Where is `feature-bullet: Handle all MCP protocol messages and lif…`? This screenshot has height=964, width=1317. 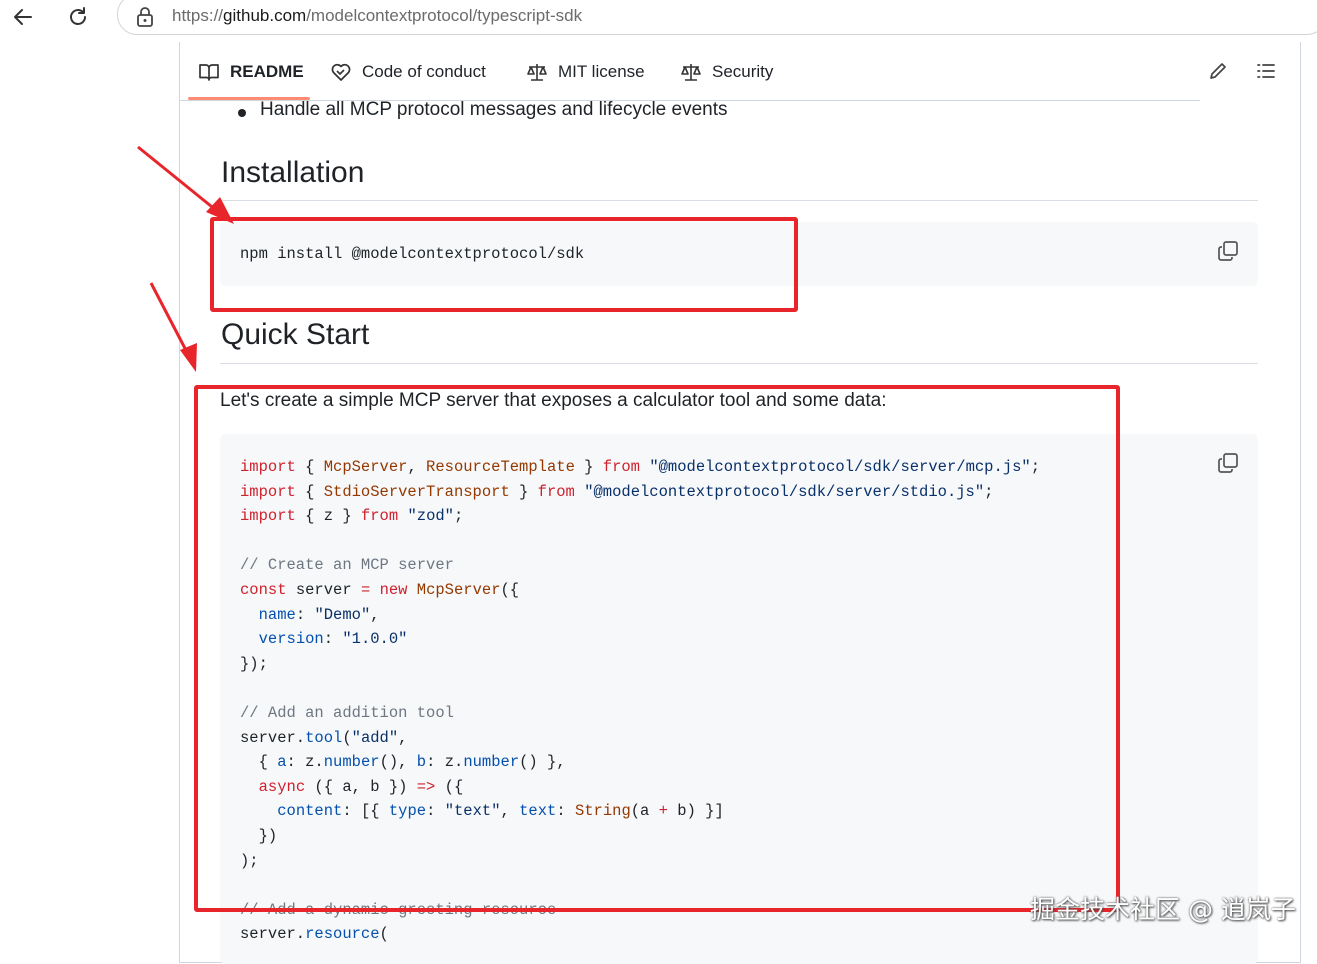 feature-bullet: Handle all MCP protocol messages and lif… is located at coordinates (494, 109).